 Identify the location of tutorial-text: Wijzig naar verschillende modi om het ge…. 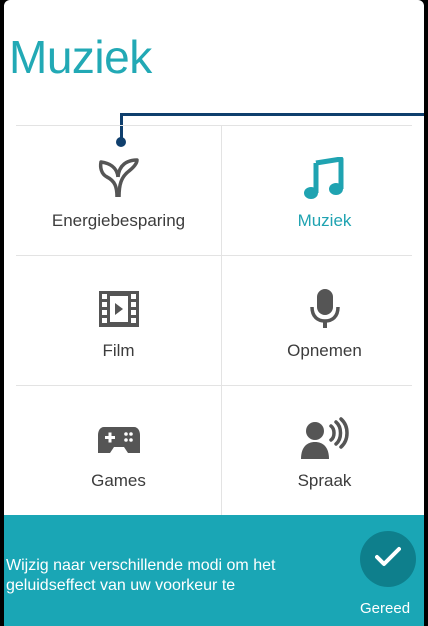
(141, 575).